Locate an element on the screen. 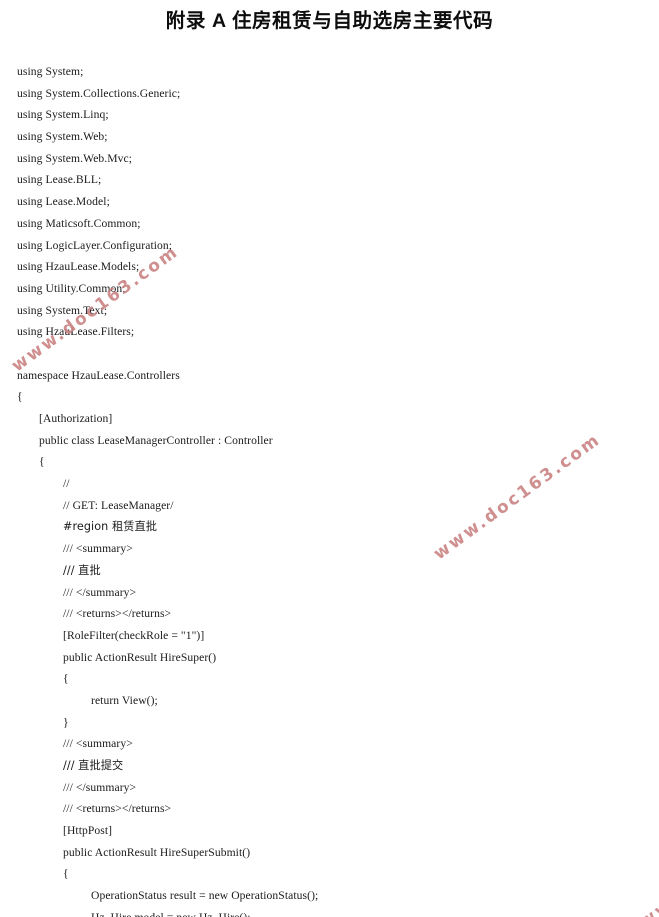 The image size is (659, 917). code-line: return View(); is located at coordinates (124, 700).